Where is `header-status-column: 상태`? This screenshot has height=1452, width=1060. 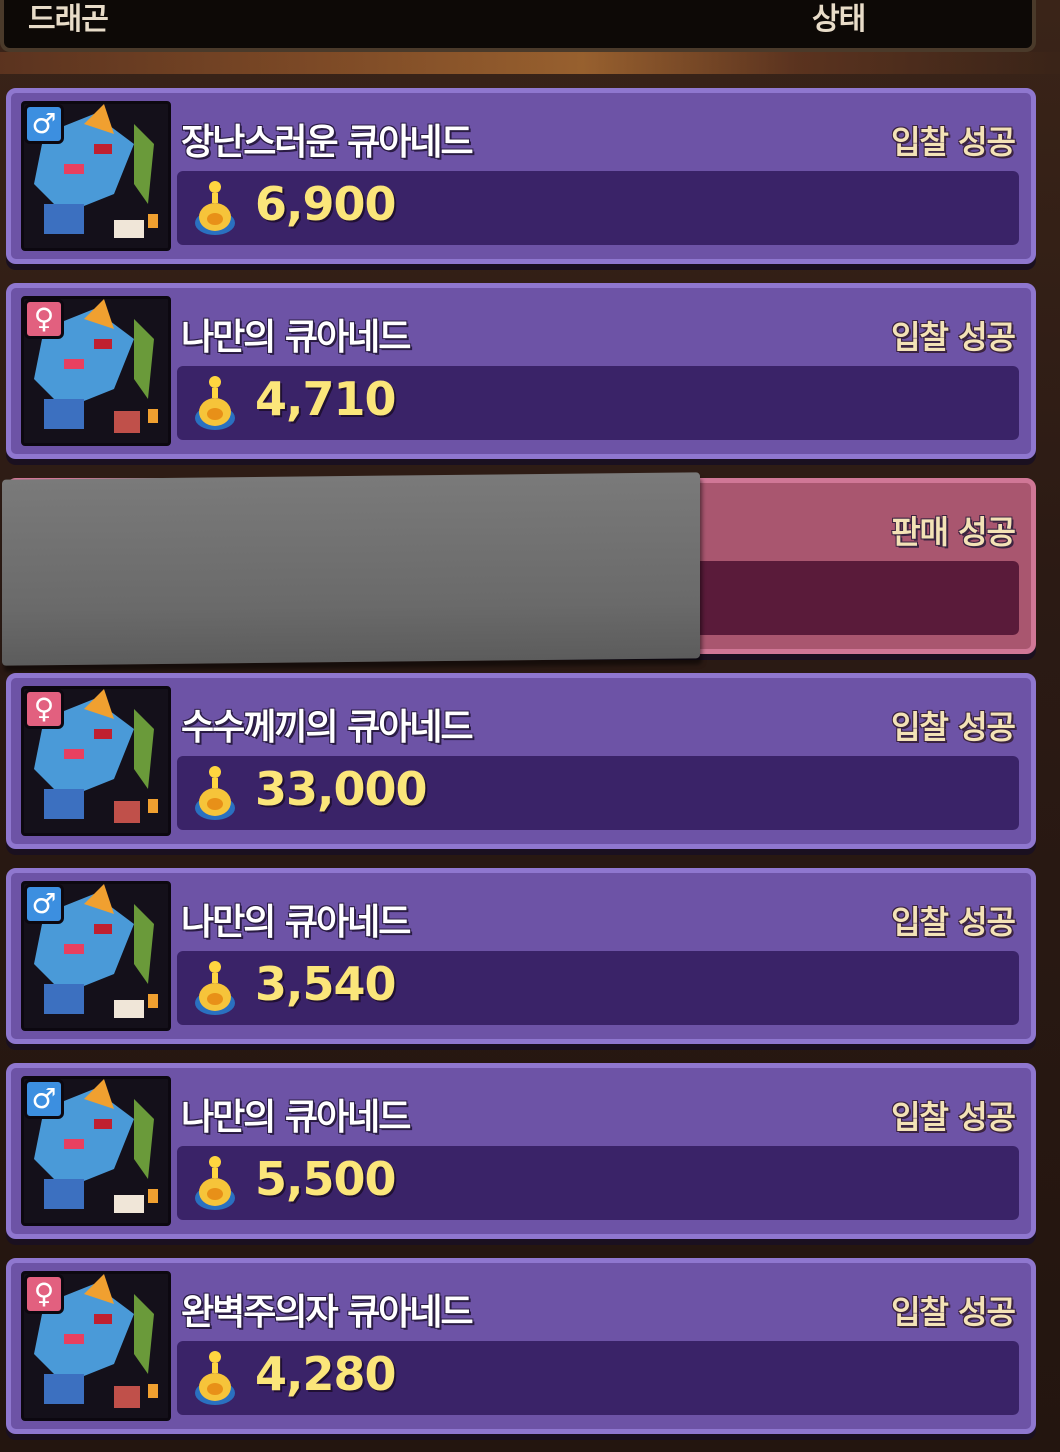
header-status-column: 상태 is located at coordinates (839, 19).